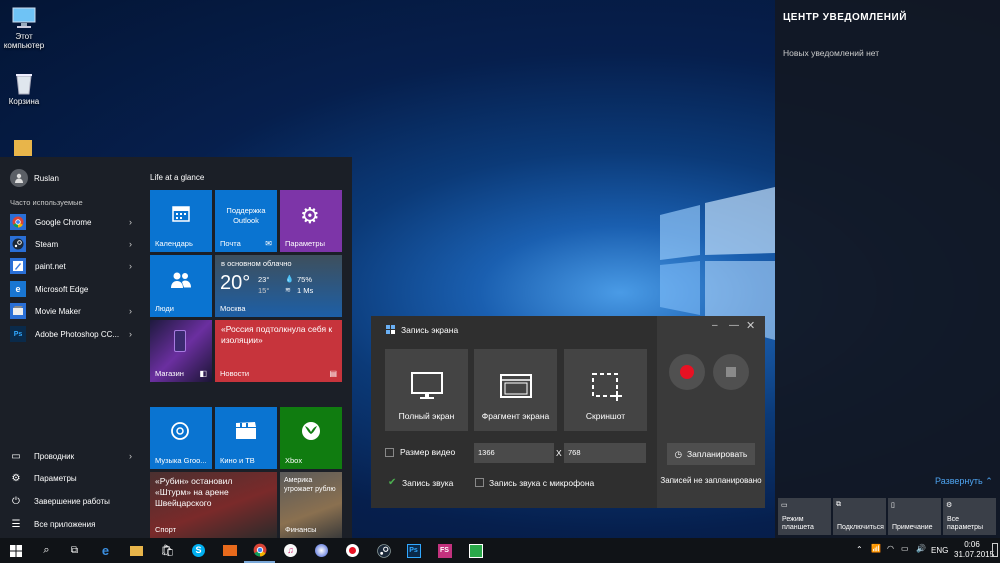 This screenshot has height=563, width=1000. Describe the element at coordinates (229, 550) in the screenshot. I see `media-player-icon` at that location.